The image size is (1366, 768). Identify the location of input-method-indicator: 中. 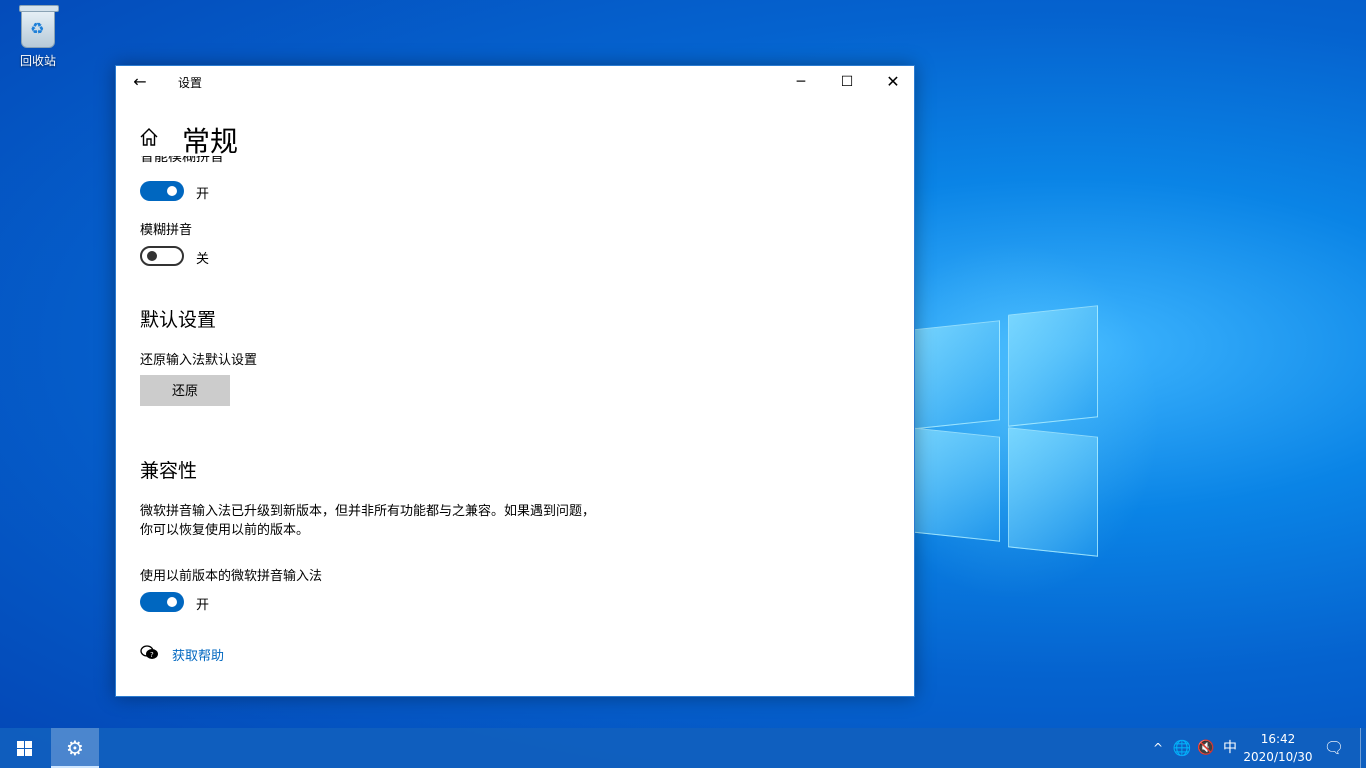
(1230, 748).